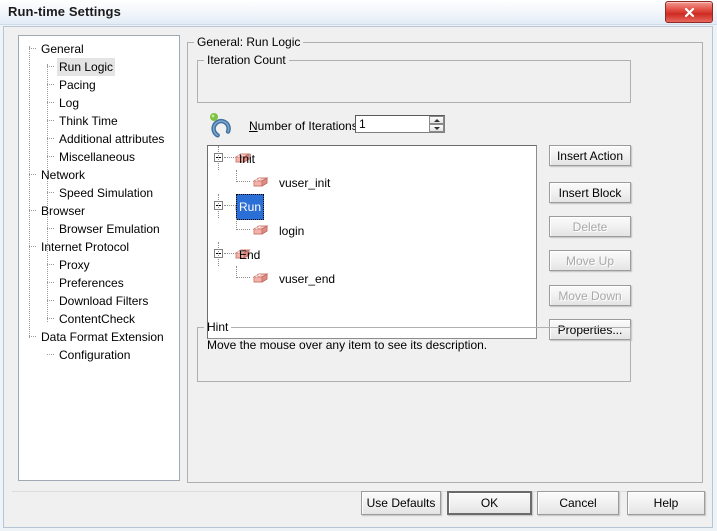 This screenshot has width=717, height=531. What do you see at coordinates (372, 278) in the screenshot?
I see `tree-node-vuser-end: vuser_end` at bounding box center [372, 278].